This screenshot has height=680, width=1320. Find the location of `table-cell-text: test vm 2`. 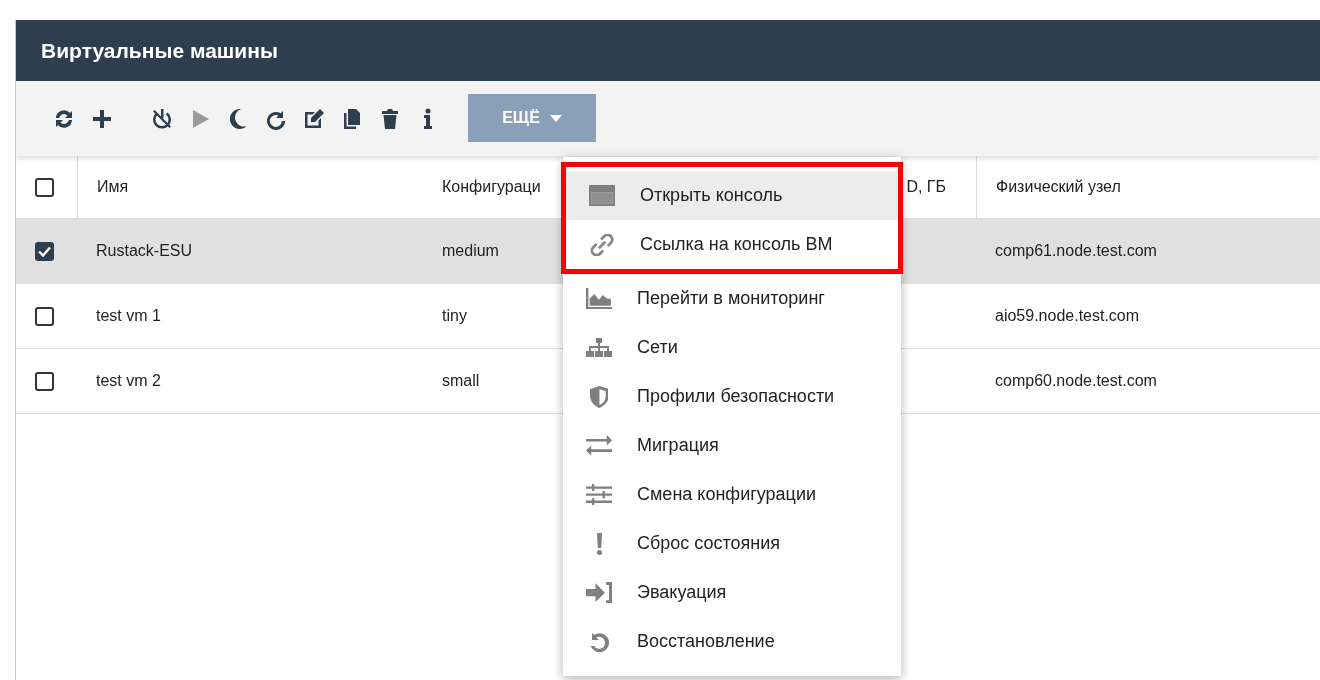

table-cell-text: test vm 2 is located at coordinates (128, 381).